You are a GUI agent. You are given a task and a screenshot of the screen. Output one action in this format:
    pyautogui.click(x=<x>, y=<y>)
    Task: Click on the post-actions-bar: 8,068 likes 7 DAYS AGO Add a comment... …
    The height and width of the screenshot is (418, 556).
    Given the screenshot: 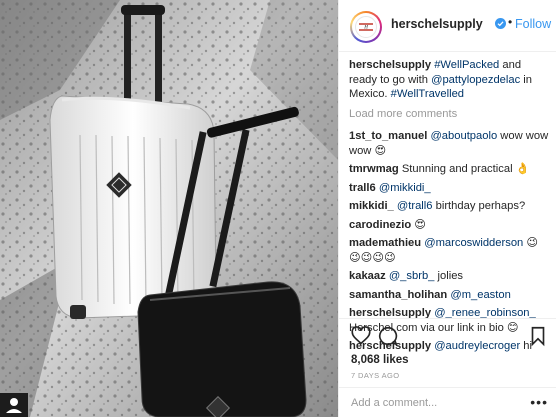 What is the action you would take?
    pyautogui.click(x=447, y=367)
    